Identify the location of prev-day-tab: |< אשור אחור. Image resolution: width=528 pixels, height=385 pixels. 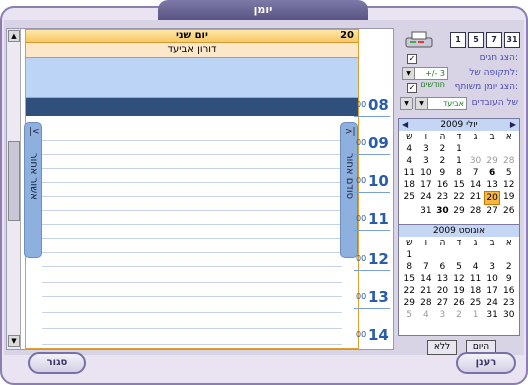
(33, 190).